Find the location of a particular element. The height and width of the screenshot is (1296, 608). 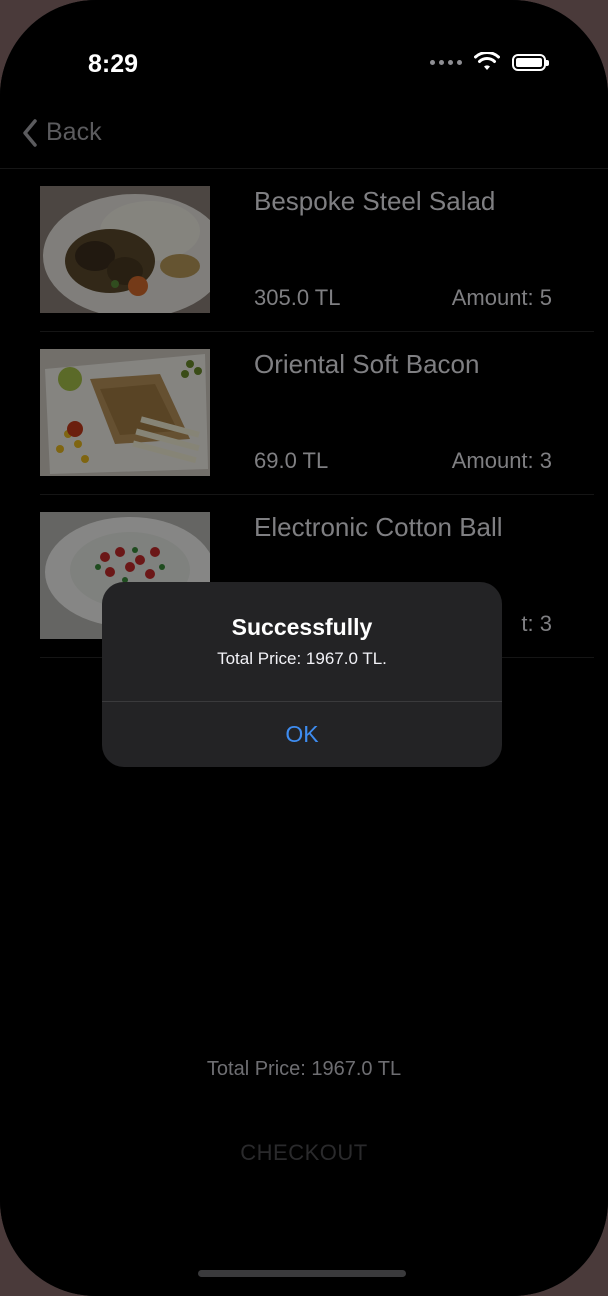

cellular-signal-icon is located at coordinates (446, 62).